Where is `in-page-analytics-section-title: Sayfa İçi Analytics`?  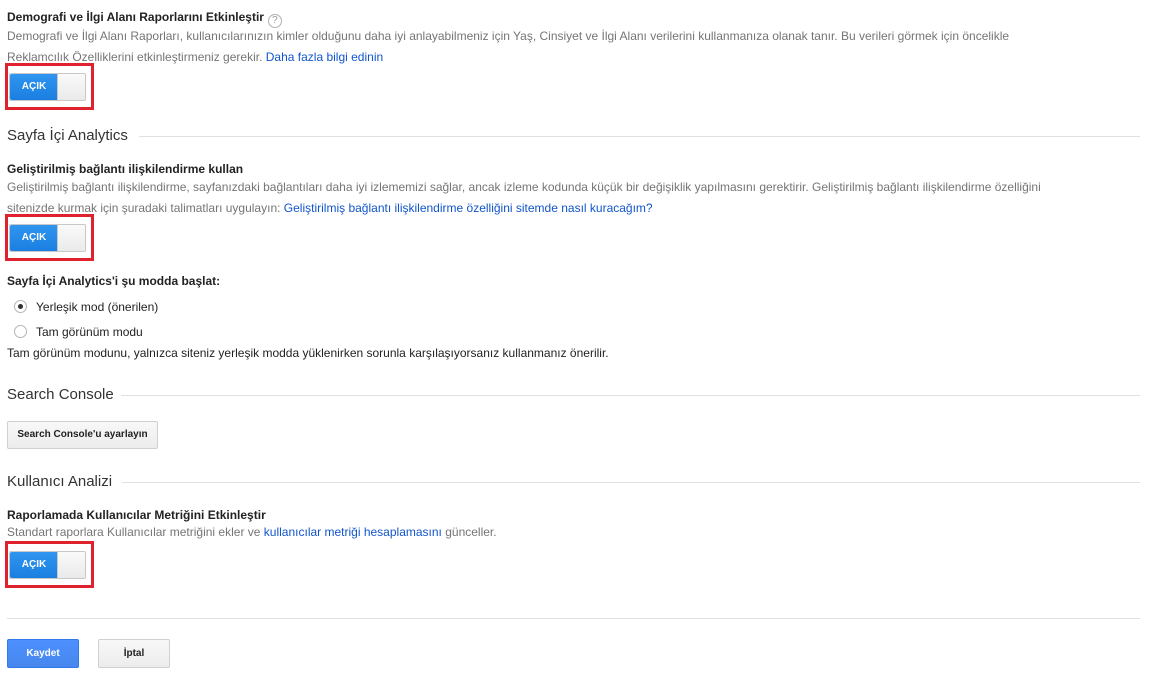
in-page-analytics-section-title: Sayfa İçi Analytics is located at coordinates (67, 135).